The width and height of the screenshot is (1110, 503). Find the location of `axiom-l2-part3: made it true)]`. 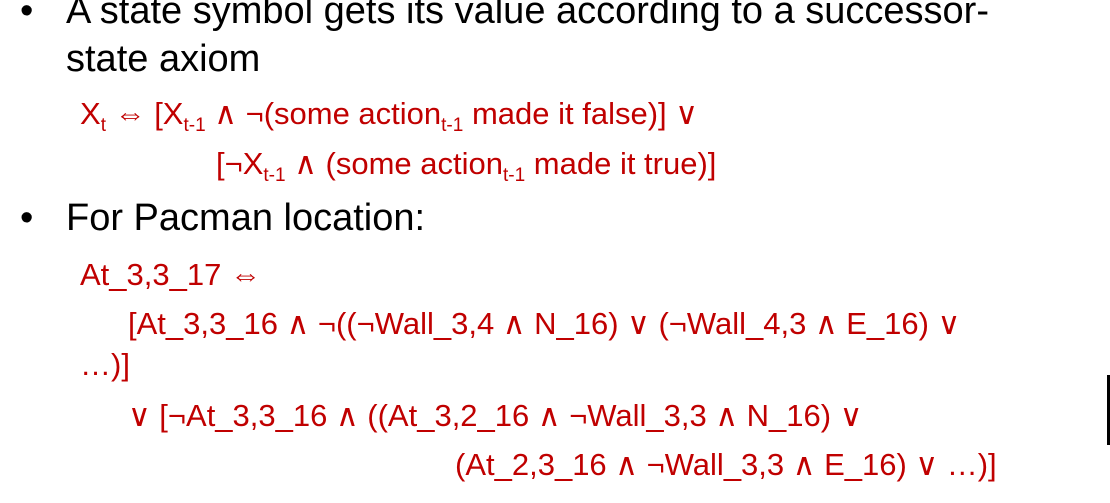

axiom-l2-part3: made it true)] is located at coordinates (621, 163).